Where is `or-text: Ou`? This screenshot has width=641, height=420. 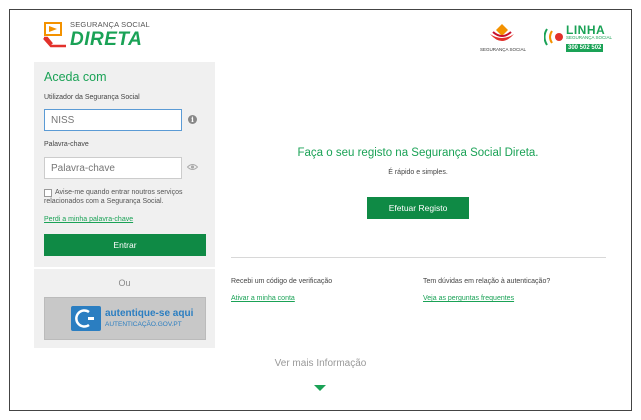 or-text: Ou is located at coordinates (124, 283).